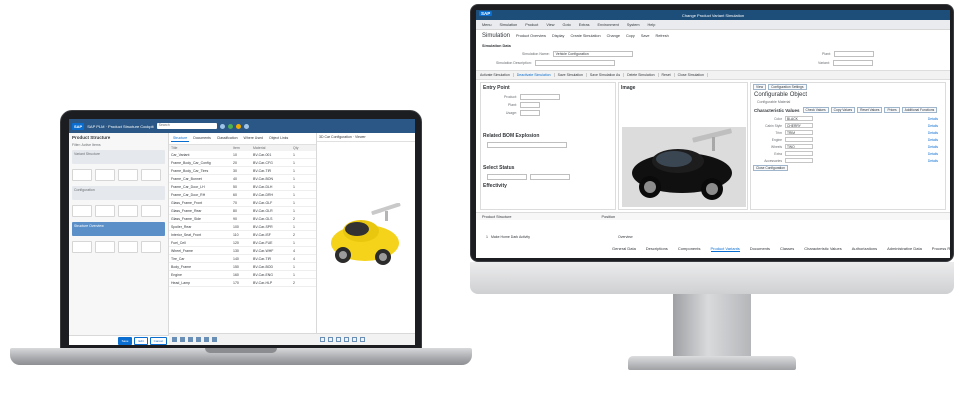 This screenshot has height=396, width=961. What do you see at coordinates (725, 249) in the screenshot?
I see `detail-tab: Product Variants` at bounding box center [725, 249].